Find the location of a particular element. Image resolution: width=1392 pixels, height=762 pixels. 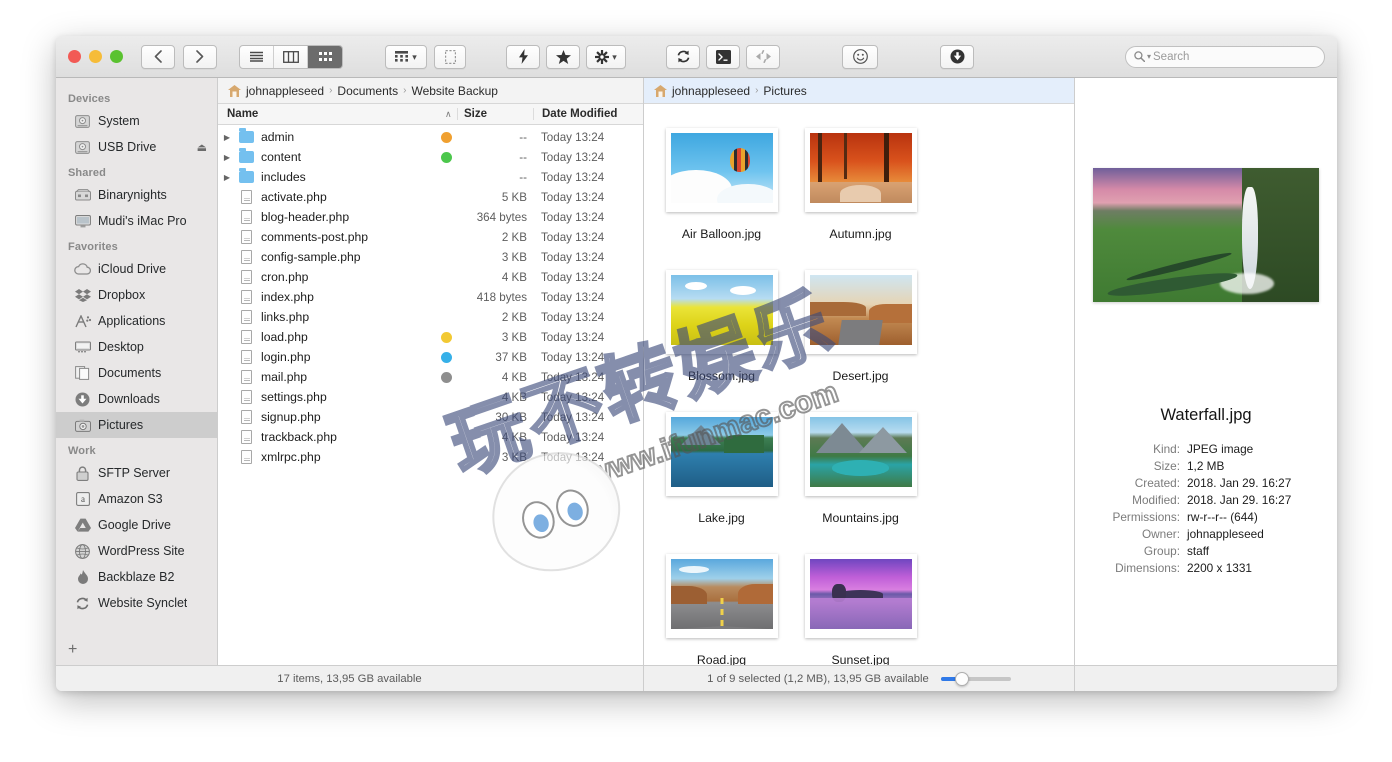

download-icon is located at coordinates (957, 56).